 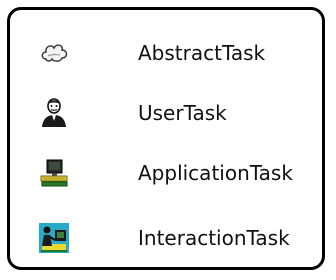 I want to click on legend-item-abstract-task: AbstractTask, so click(x=166, y=53).